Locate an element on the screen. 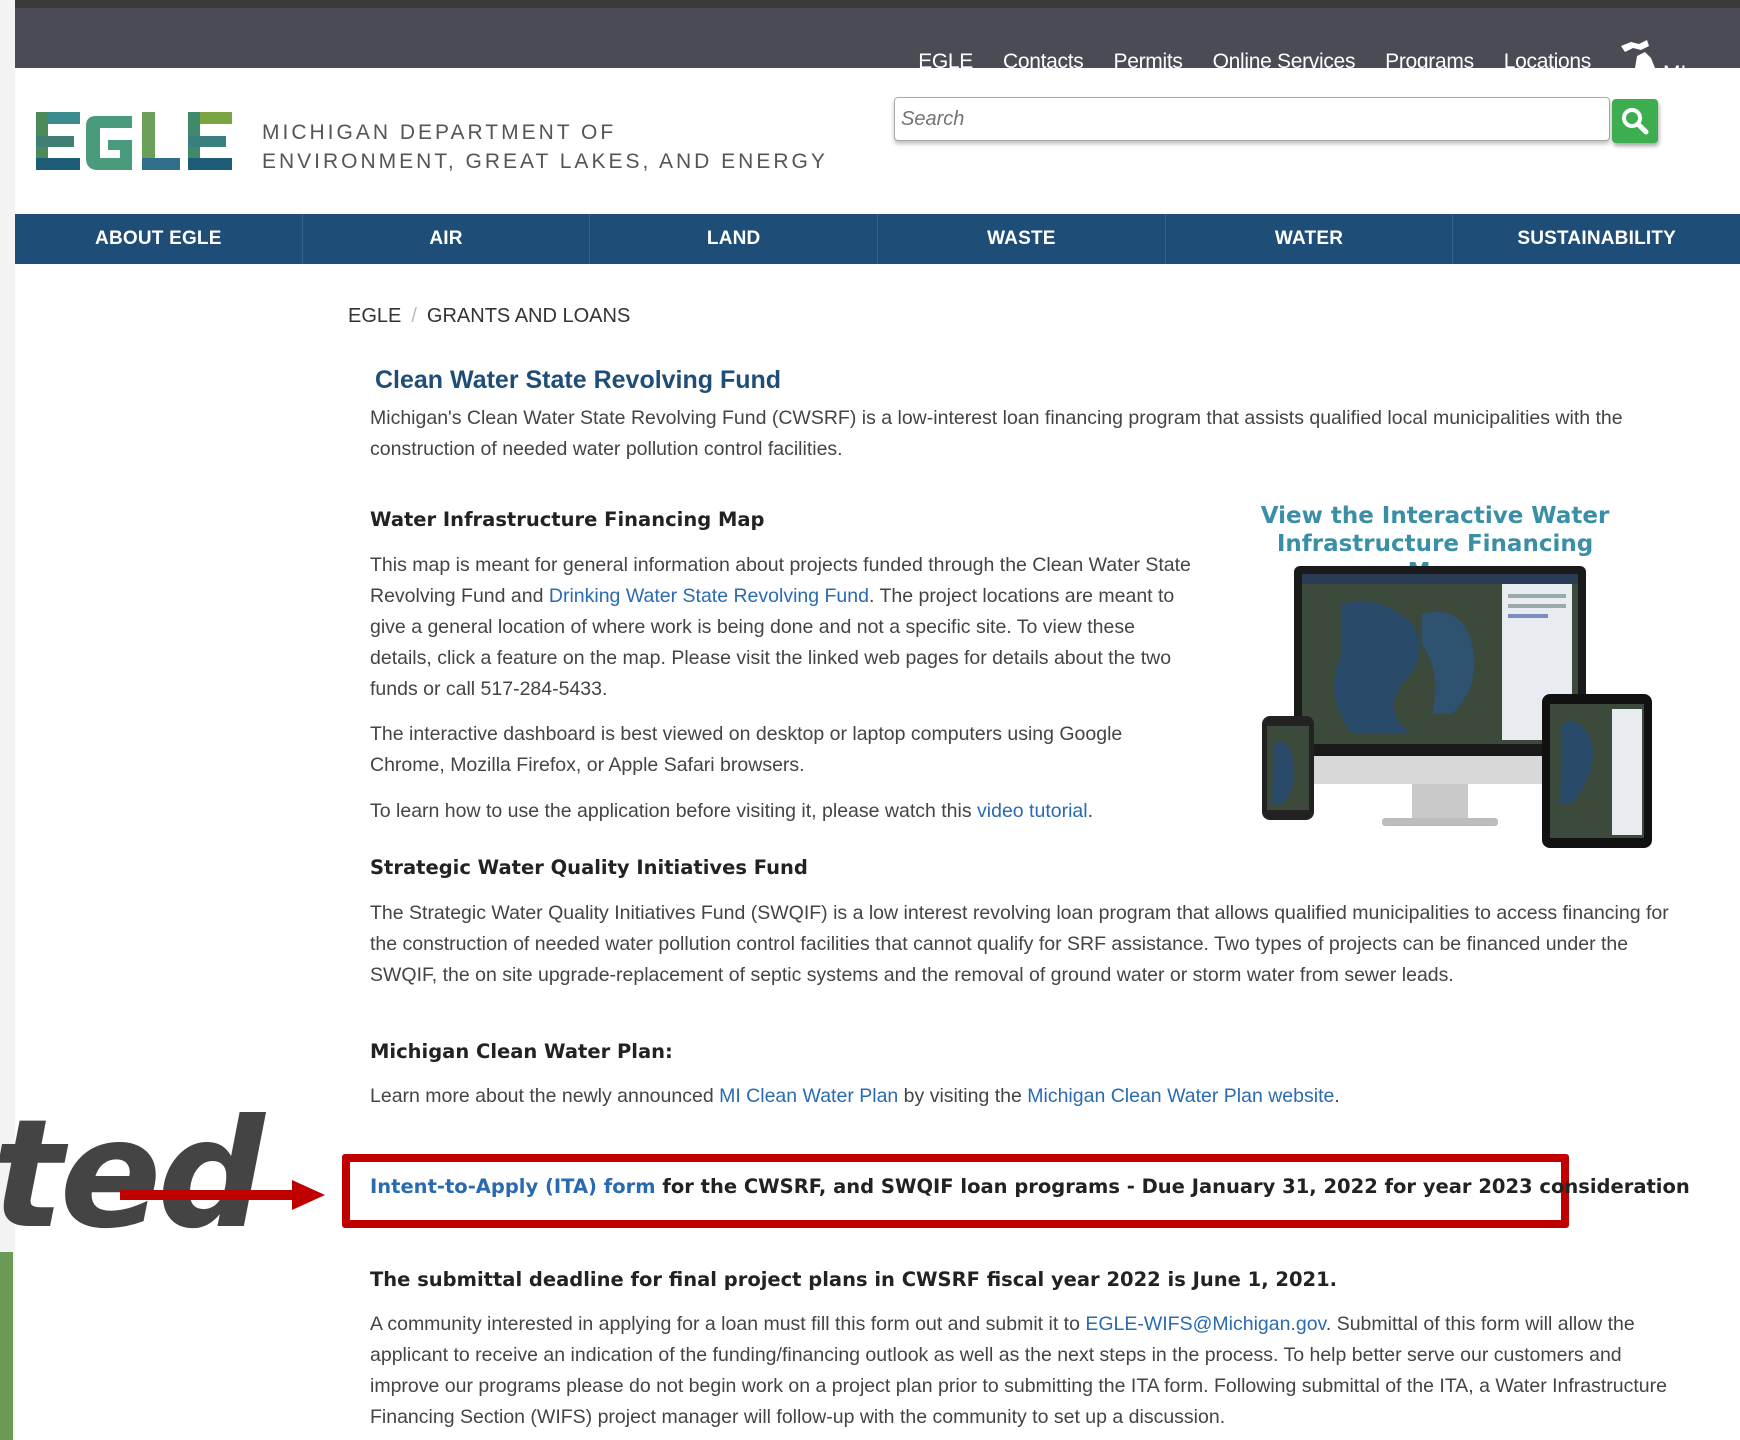 This screenshot has height=1440, width=1740. map-caption-line1: View the Interactive Water is located at coordinates (1435, 516).